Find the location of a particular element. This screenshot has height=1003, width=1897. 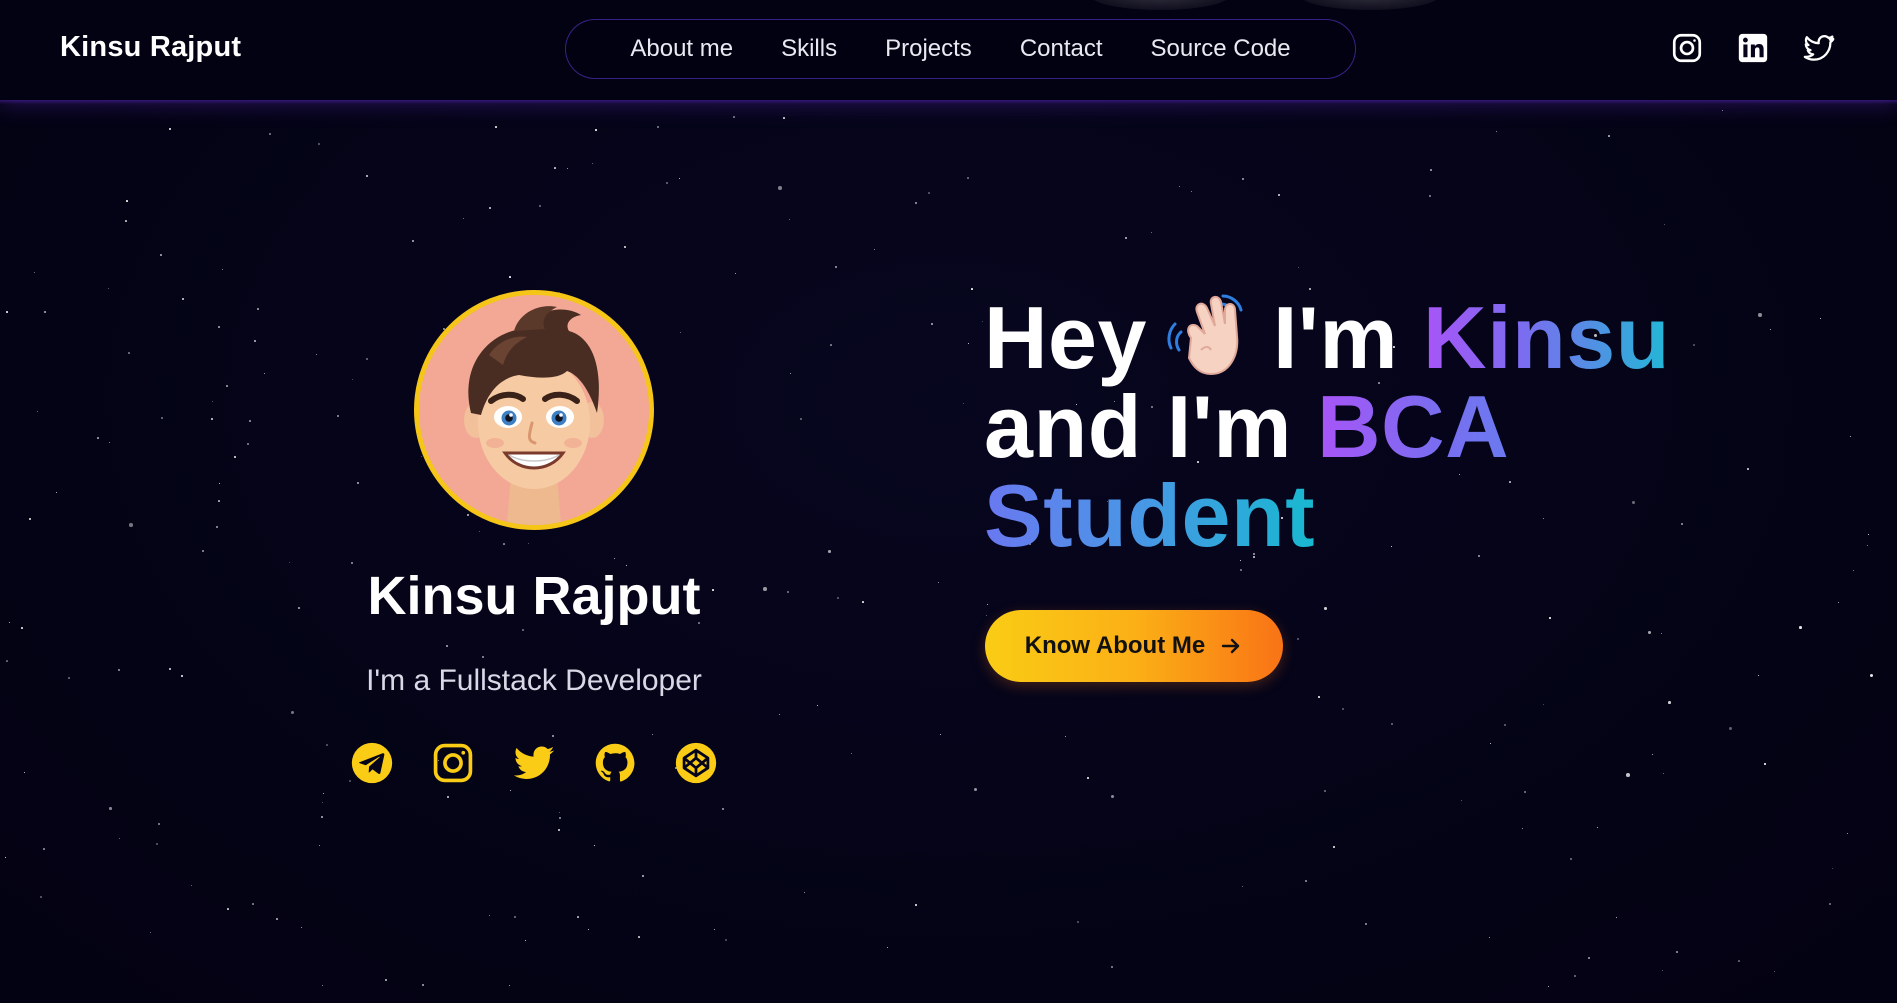

github-icon is located at coordinates (615, 763).